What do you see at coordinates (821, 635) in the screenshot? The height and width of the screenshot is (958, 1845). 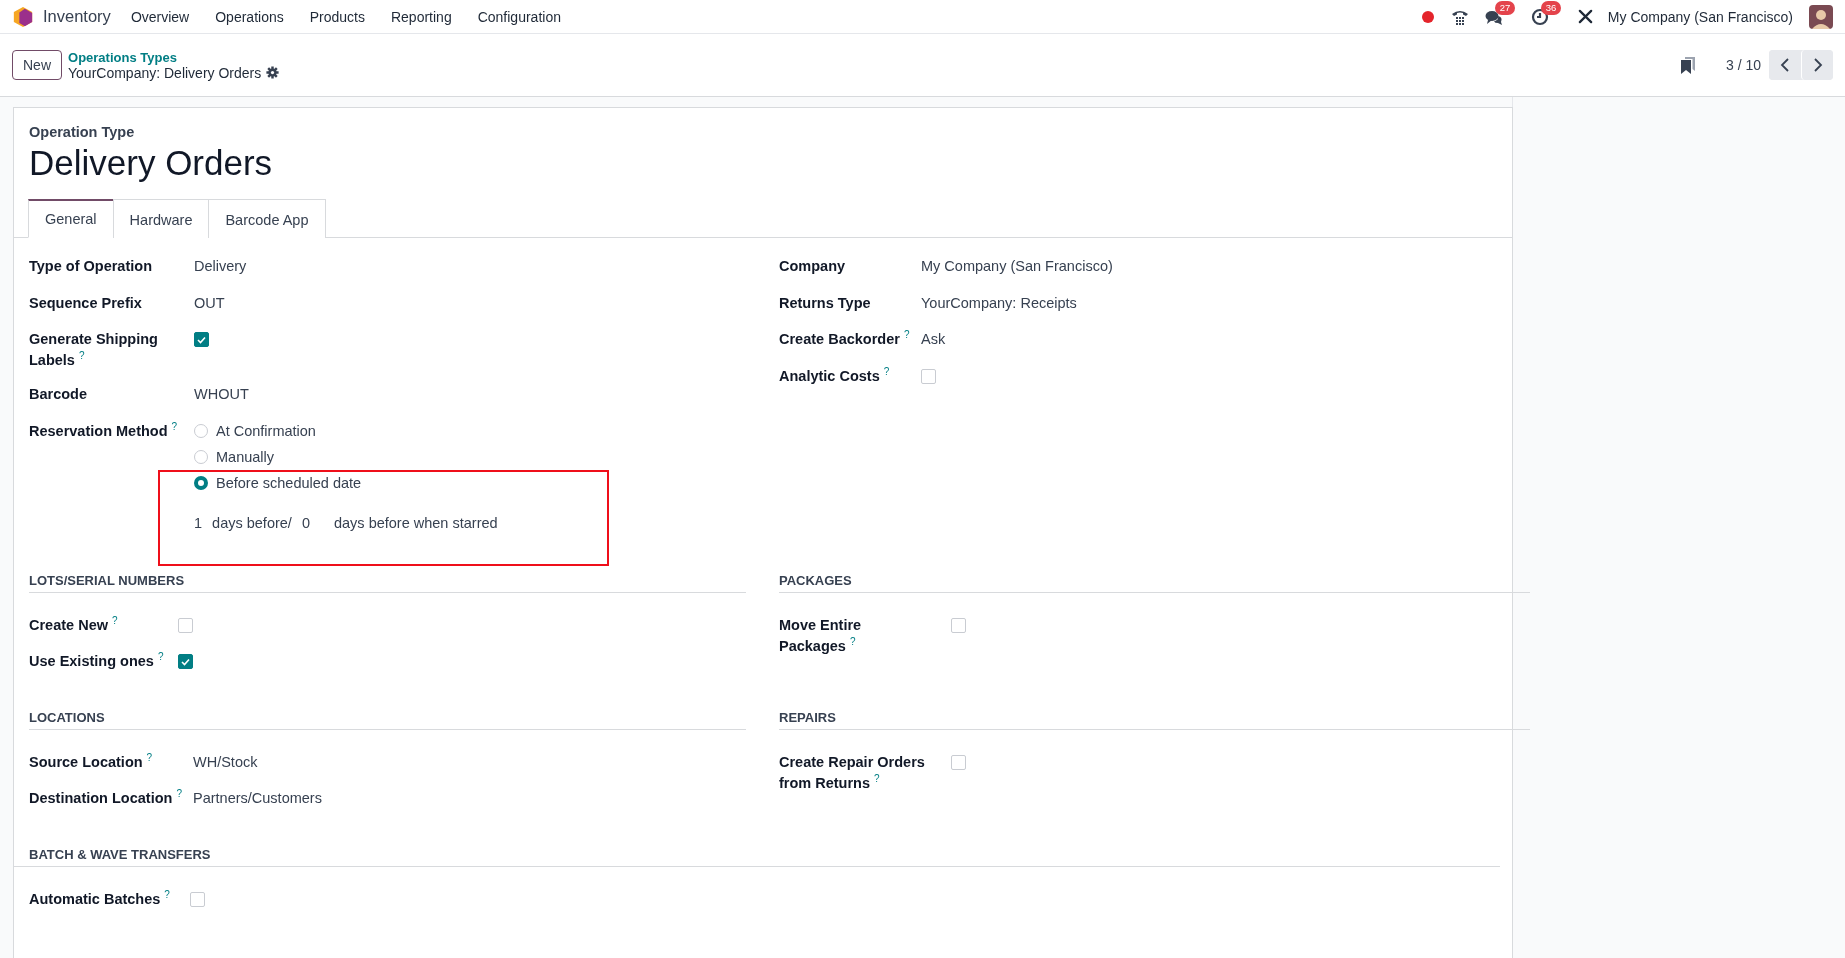 I see `field-label: Move Entire Packages $^{?}$` at bounding box center [821, 635].